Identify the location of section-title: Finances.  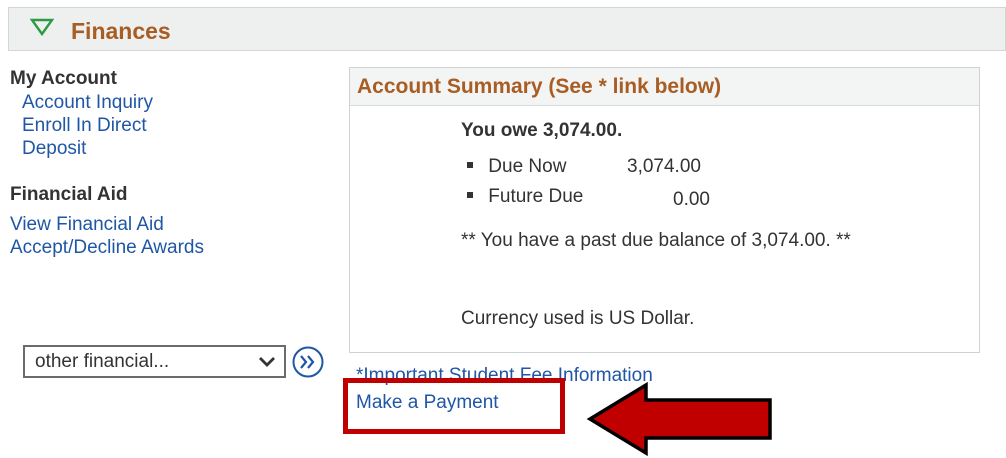
(121, 31).